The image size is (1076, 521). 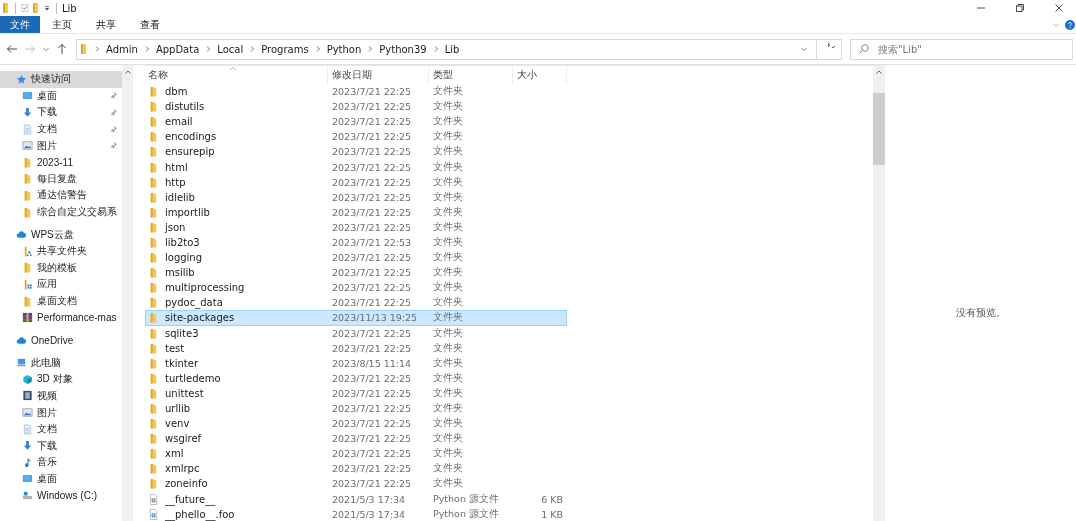 What do you see at coordinates (61, 251) in the screenshot?
I see `sidebar-item: 共享文件夹` at bounding box center [61, 251].